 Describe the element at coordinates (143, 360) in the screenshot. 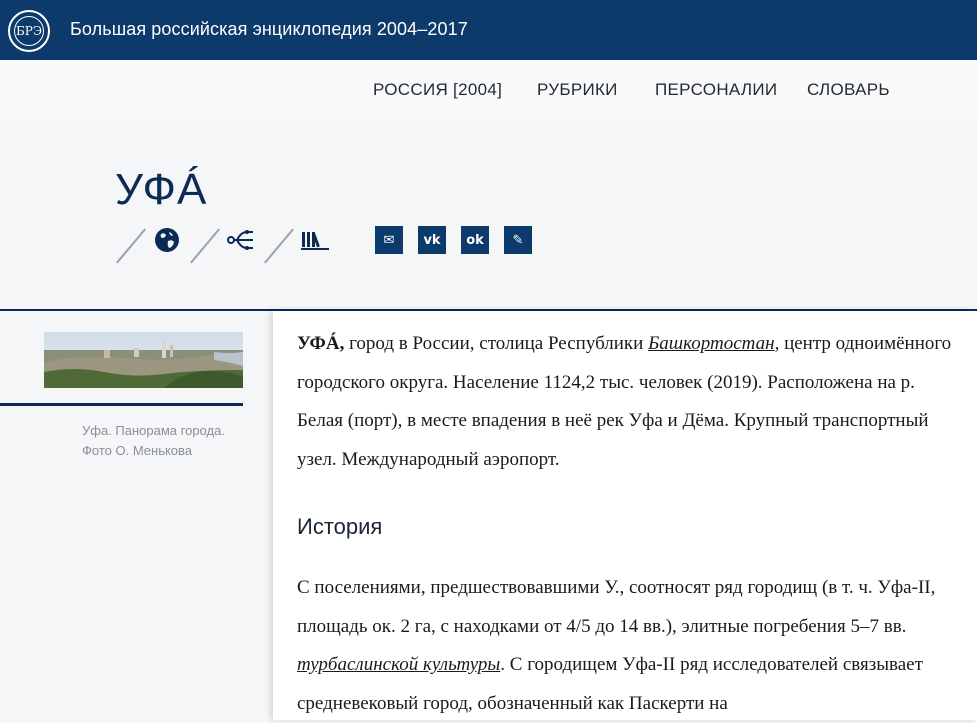

I see `city-panorama-image` at that location.